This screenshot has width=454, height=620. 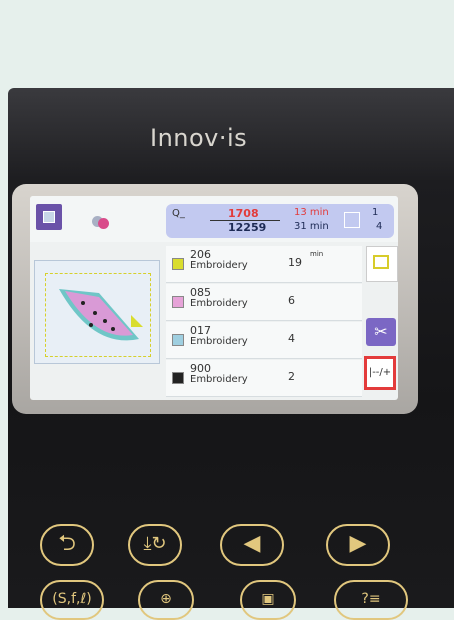 I want to click on page-box-icon, so click(x=352, y=220).